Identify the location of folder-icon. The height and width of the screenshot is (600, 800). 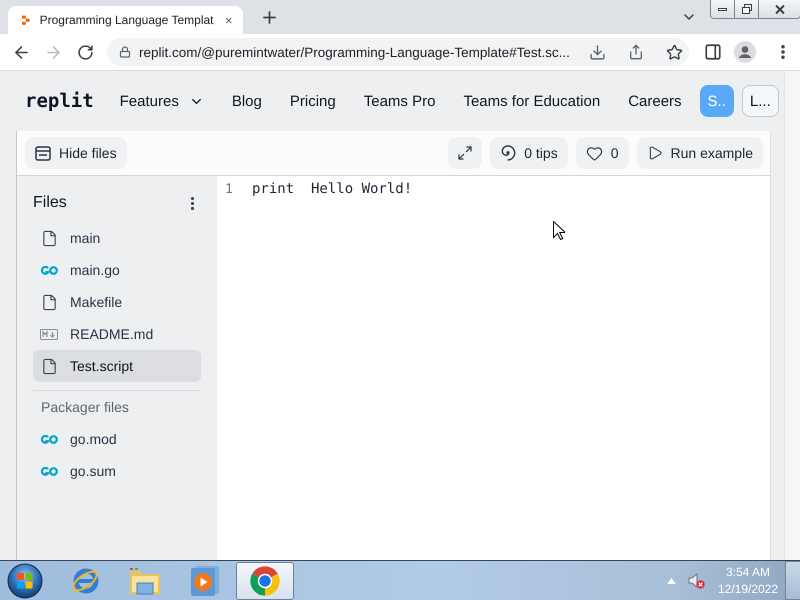
(145, 580).